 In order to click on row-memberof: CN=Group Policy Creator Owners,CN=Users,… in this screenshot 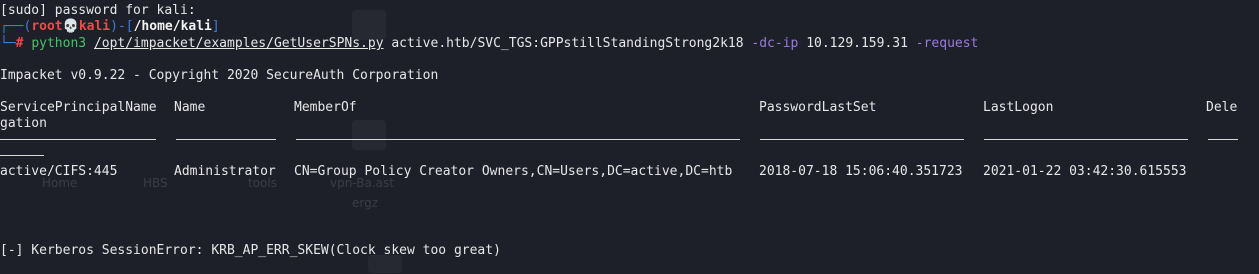, I will do `click(513, 171)`.